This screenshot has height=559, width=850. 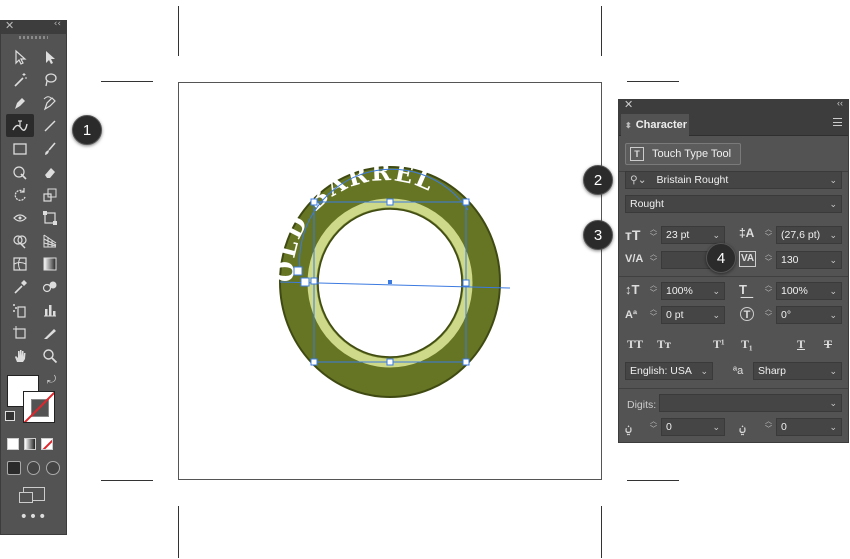 I want to click on magic-wand-tool, so click(x=20, y=79).